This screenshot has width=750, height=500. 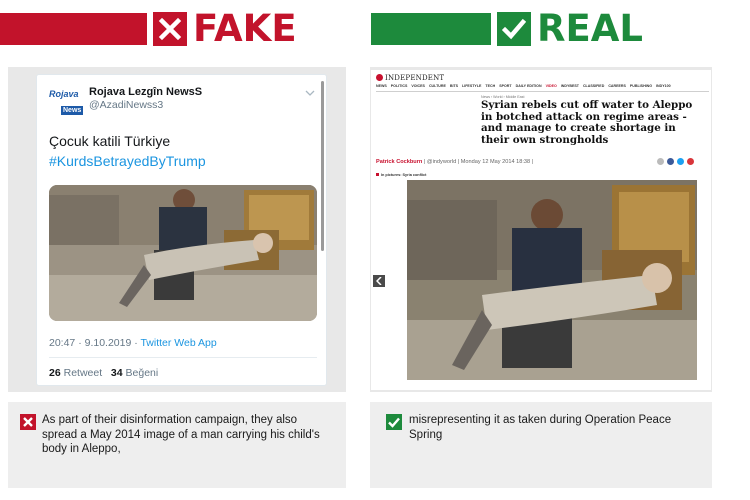 What do you see at coordinates (570, 86) in the screenshot?
I see `nav-item: INDYBEST` at bounding box center [570, 86].